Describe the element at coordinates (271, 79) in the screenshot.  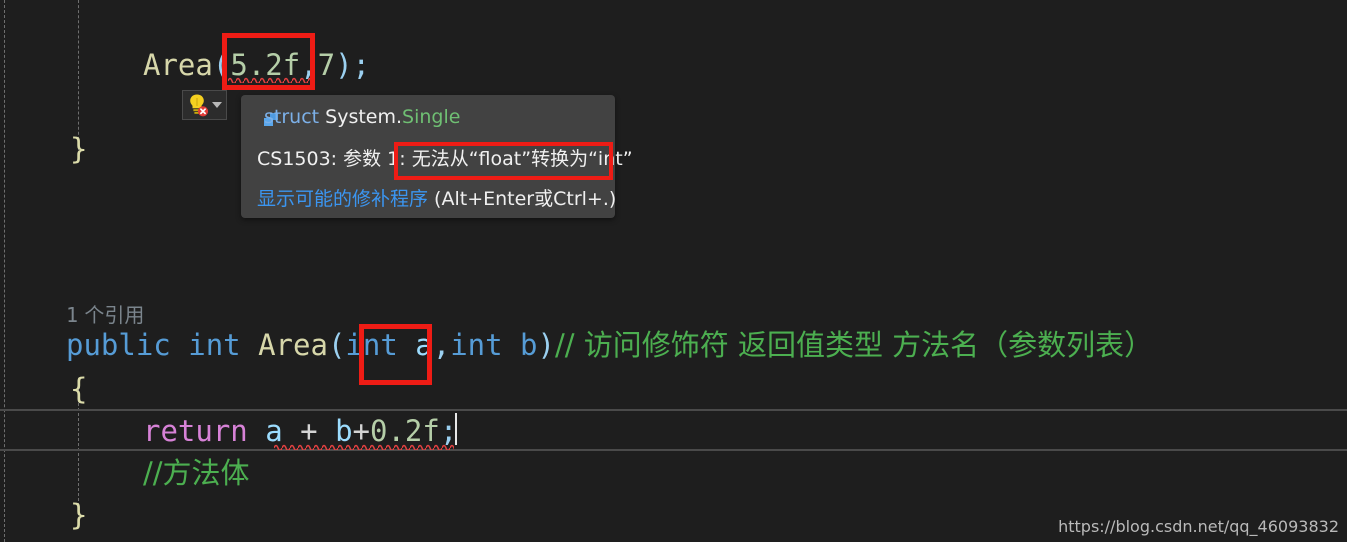
I see `error-squiggle-float-literal` at that location.